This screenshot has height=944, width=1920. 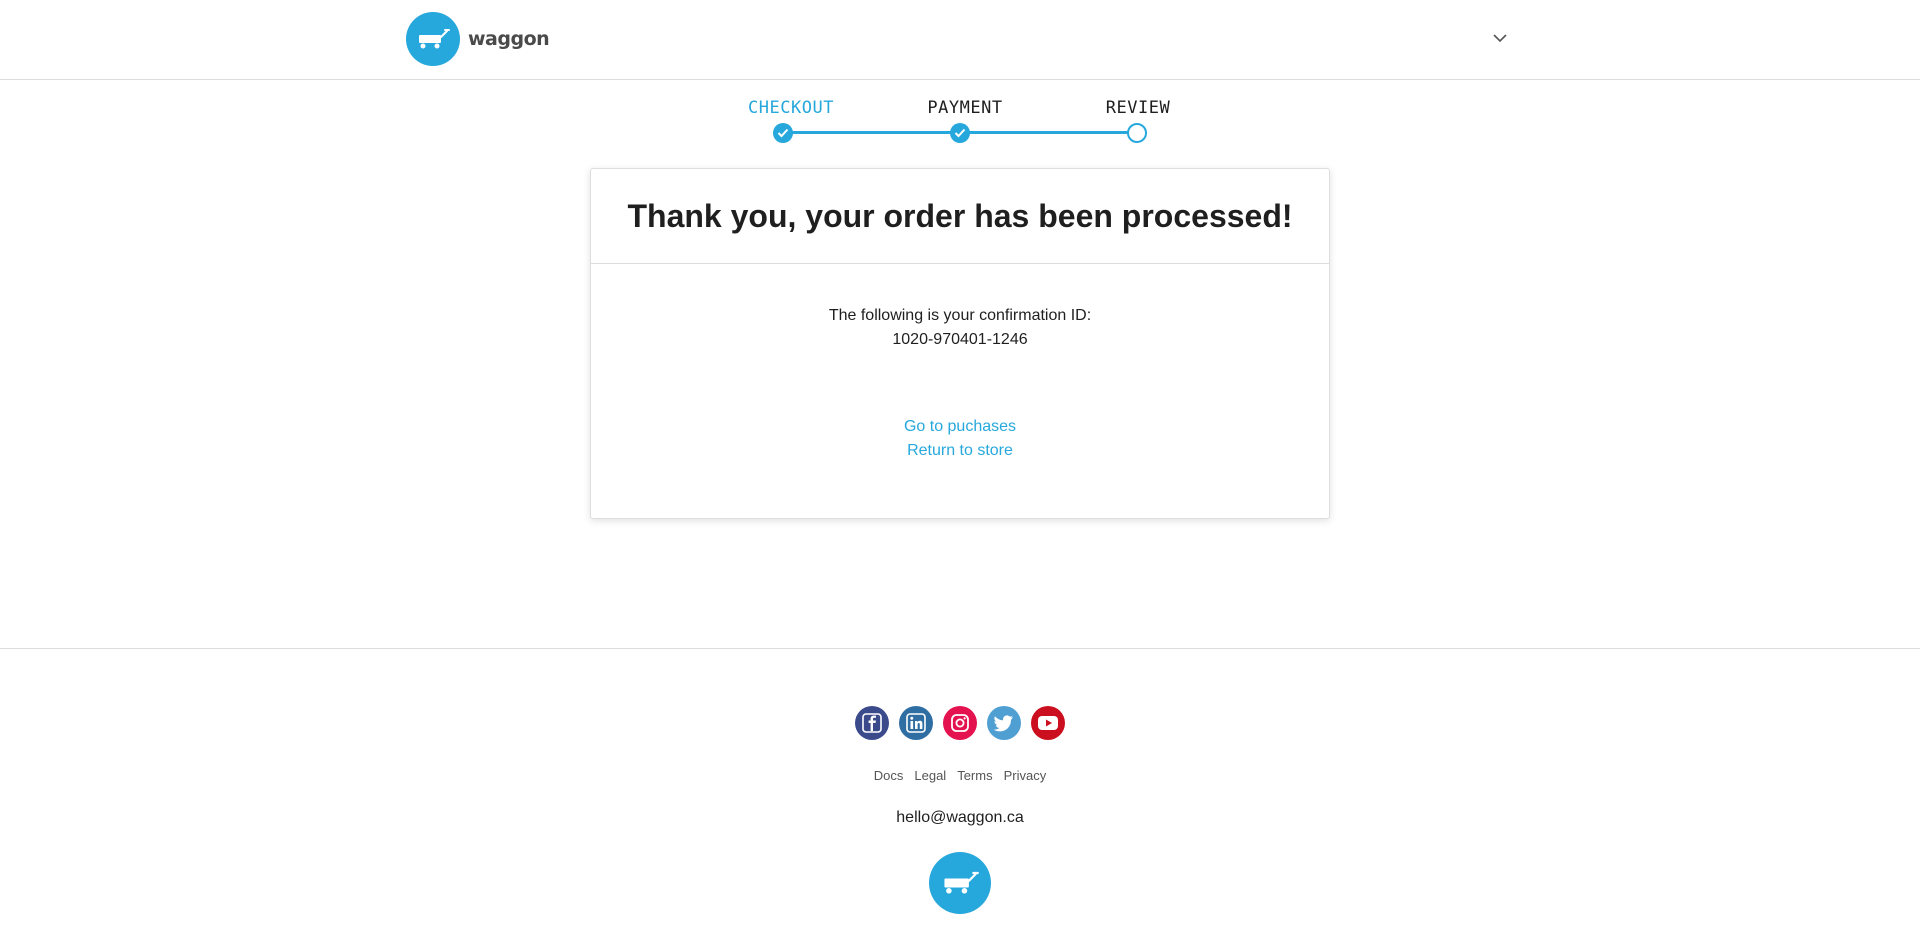 I want to click on contact-email: hello@waggon.ca, so click(x=960, y=817).